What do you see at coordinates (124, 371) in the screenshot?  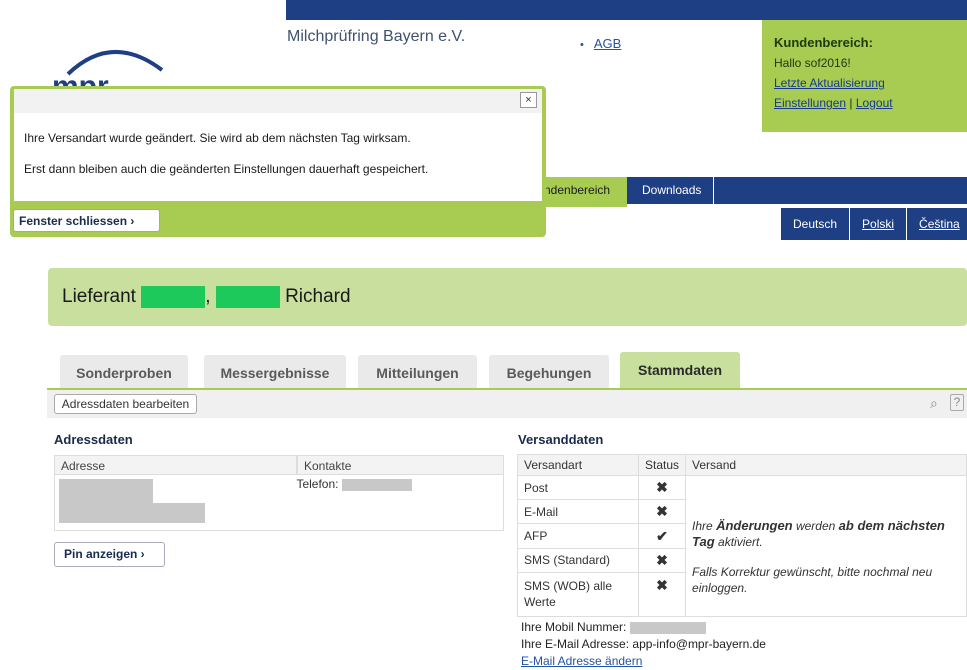 I see `tab-sonderproben: Sonderproben` at bounding box center [124, 371].